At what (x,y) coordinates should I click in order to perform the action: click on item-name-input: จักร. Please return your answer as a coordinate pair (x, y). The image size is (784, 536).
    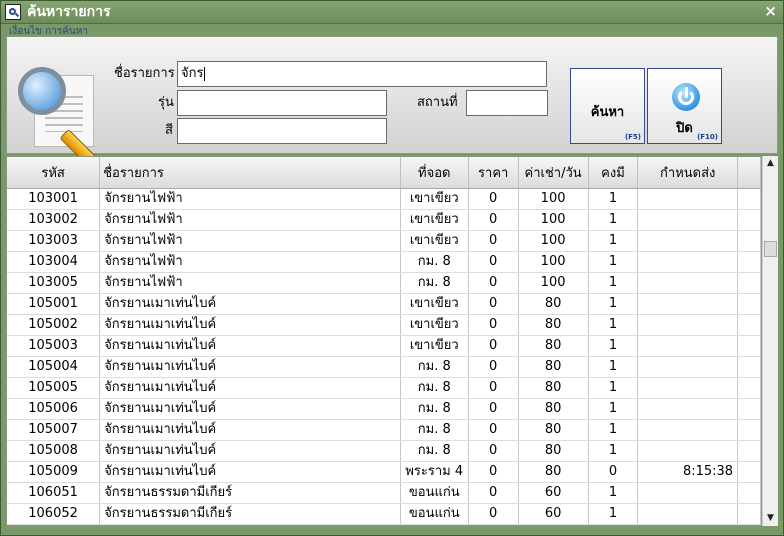
    Looking at the image, I should click on (362, 74).